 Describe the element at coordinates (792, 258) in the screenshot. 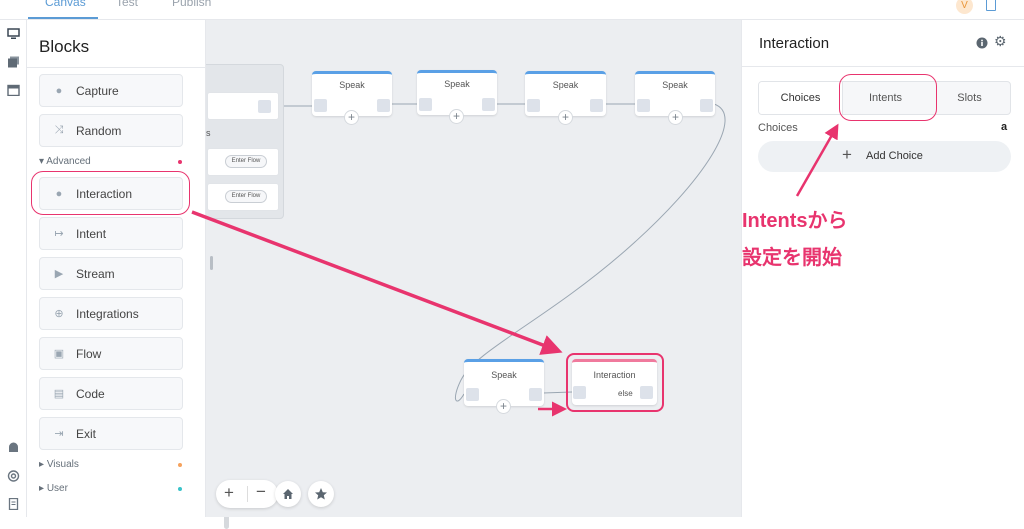

I see `annotation-line-2: 設定を開始` at that location.